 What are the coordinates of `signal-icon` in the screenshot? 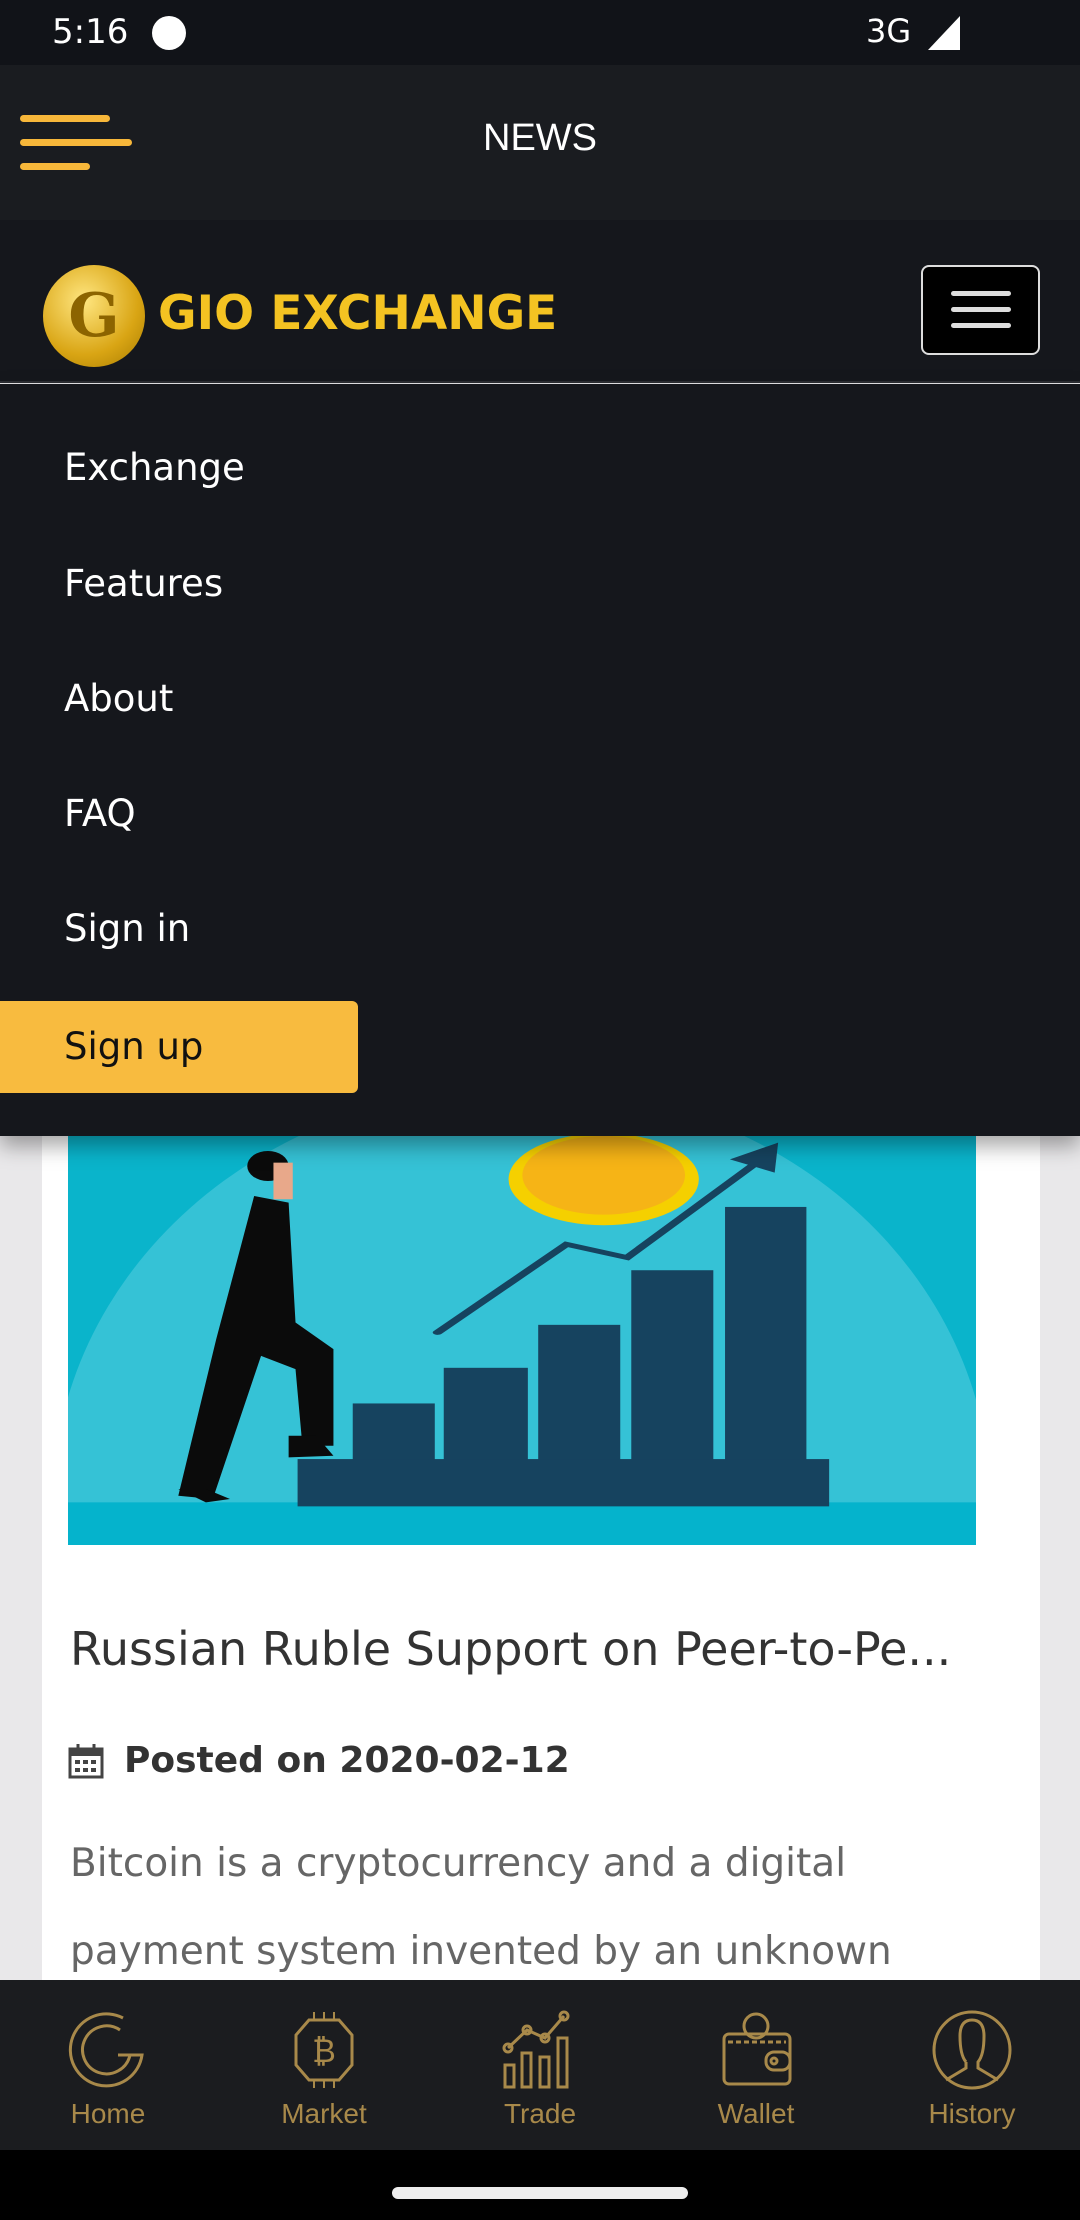 It's located at (944, 33).